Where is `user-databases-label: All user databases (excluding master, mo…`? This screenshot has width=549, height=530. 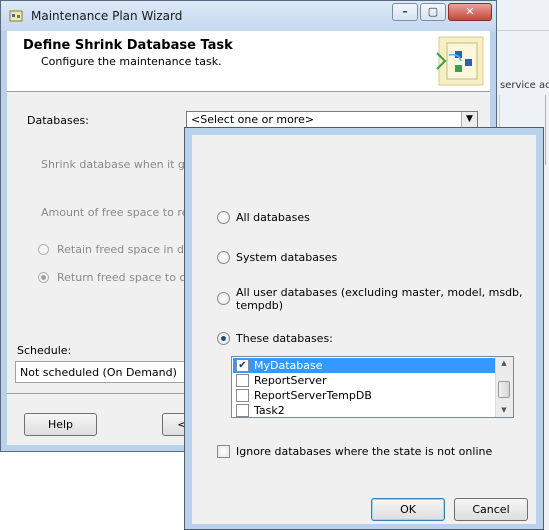
user-databases-label: All user databases (excluding master, mo… is located at coordinates (379, 292).